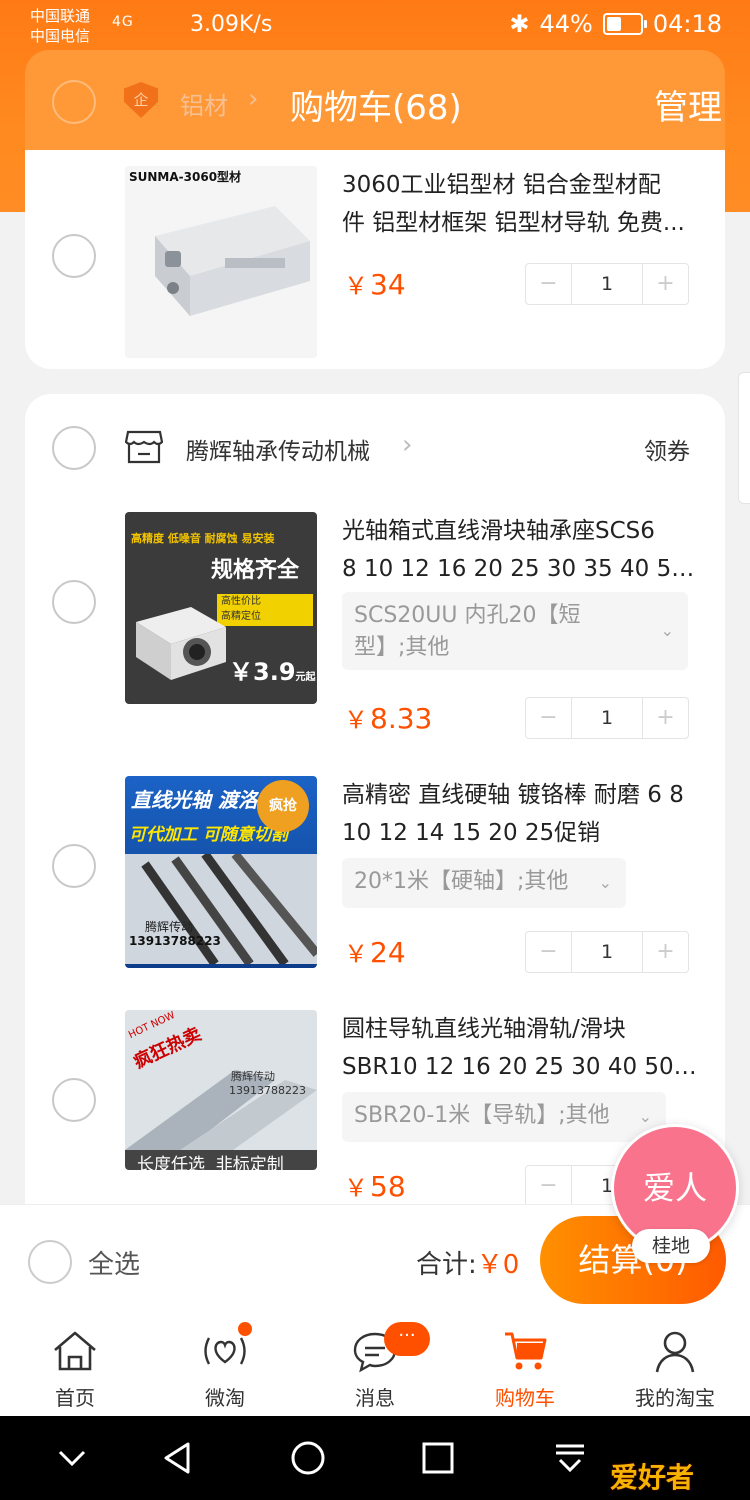 This screenshot has width=750, height=1500. What do you see at coordinates (305, 677) in the screenshot?
I see `image-price-unit: 元起` at bounding box center [305, 677].